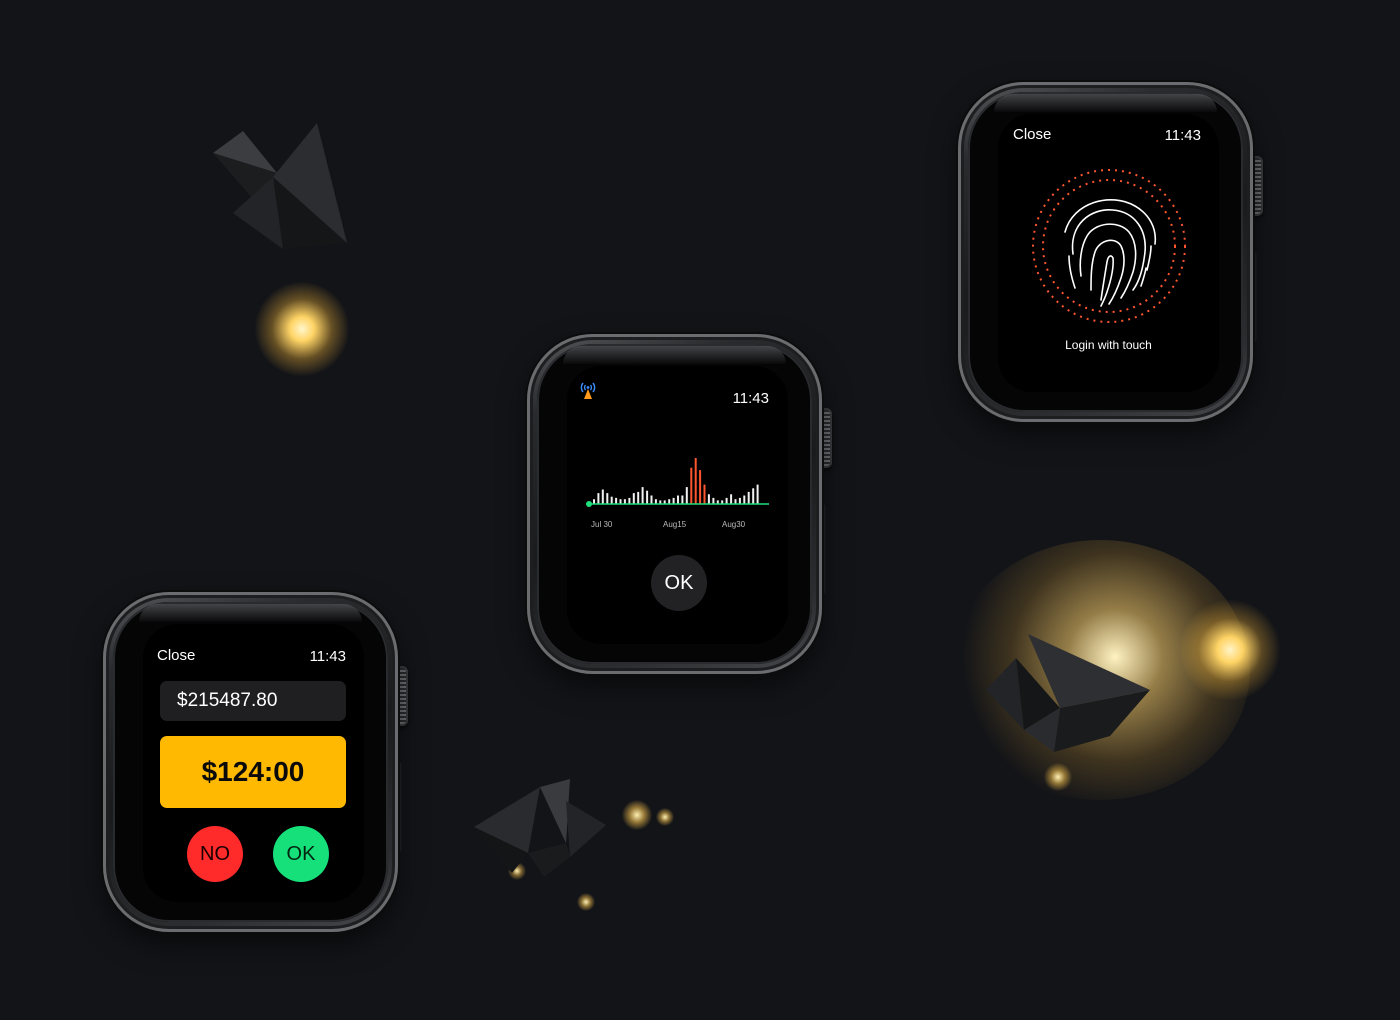  What do you see at coordinates (253, 772) in the screenshot?
I see `pay-amount-button: $124:00` at bounding box center [253, 772].